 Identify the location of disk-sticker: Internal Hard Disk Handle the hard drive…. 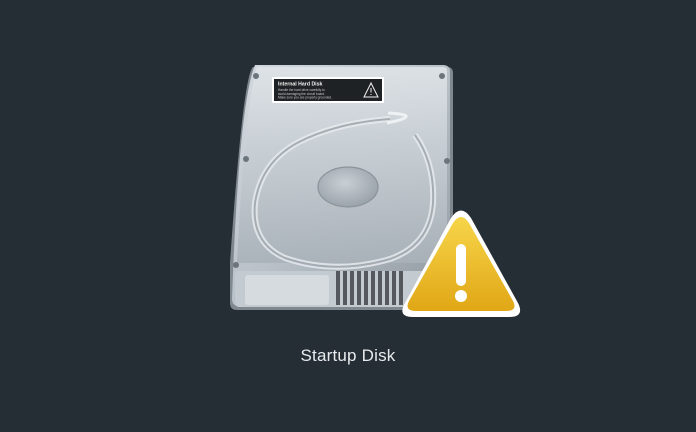
(328, 90).